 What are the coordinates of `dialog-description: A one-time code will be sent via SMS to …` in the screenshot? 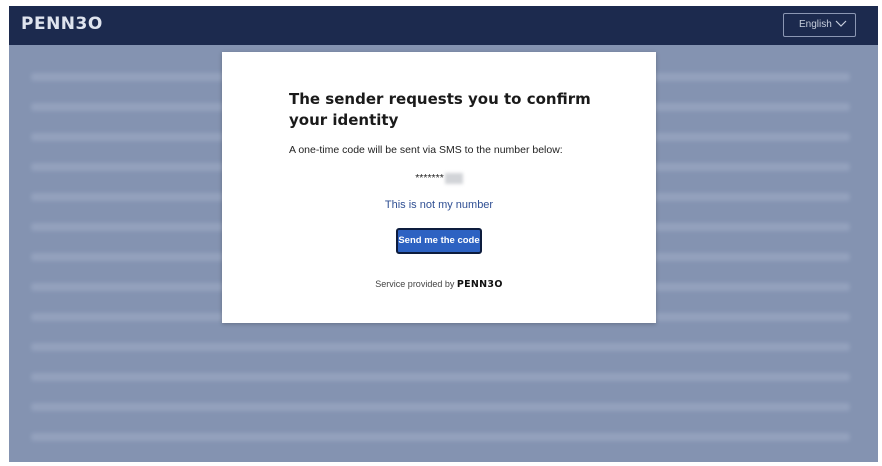 It's located at (426, 150).